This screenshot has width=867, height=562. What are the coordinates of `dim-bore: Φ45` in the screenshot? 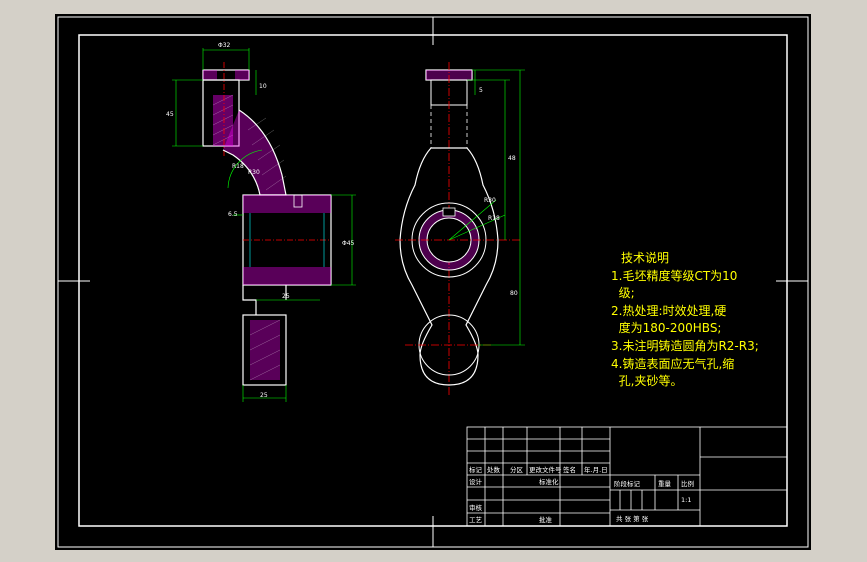 It's located at (348, 243).